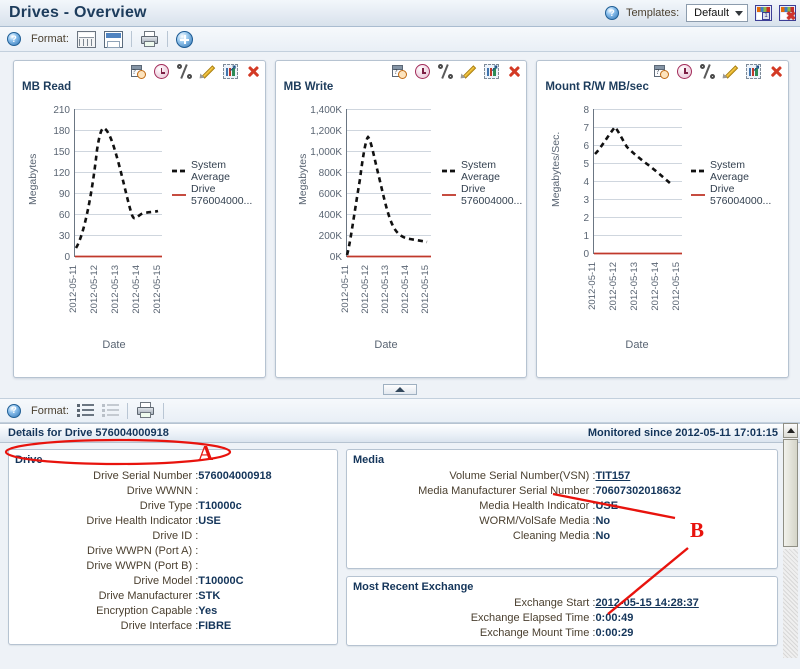 Image resolution: width=800 pixels, height=669 pixels. I want to click on y-tick: 60, so click(65, 215).